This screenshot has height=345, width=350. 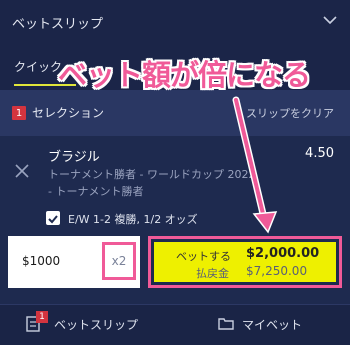 I want to click on betslip-count-badge: 1, so click(x=42, y=317).